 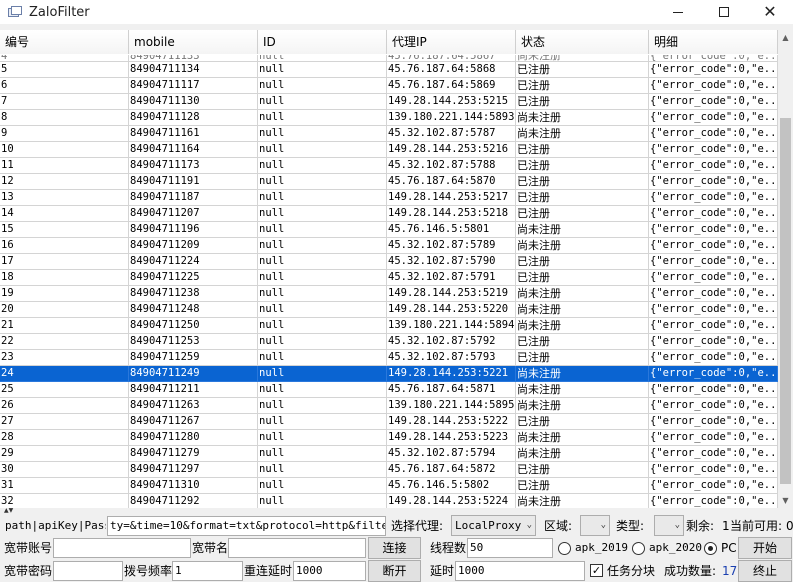 I want to click on cell-number: 15, so click(x=64, y=230).